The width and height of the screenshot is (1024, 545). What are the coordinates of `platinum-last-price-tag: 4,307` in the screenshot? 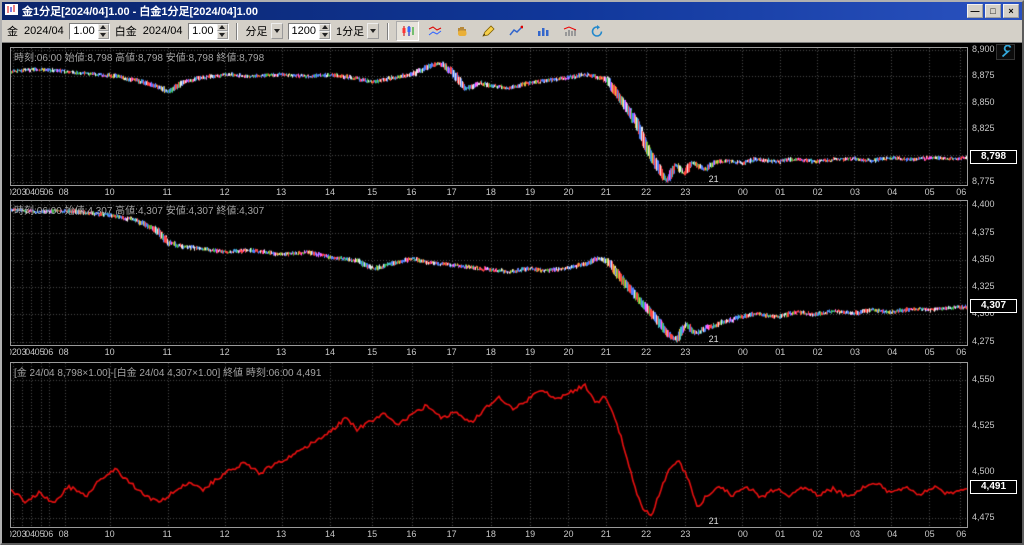 It's located at (993, 305).